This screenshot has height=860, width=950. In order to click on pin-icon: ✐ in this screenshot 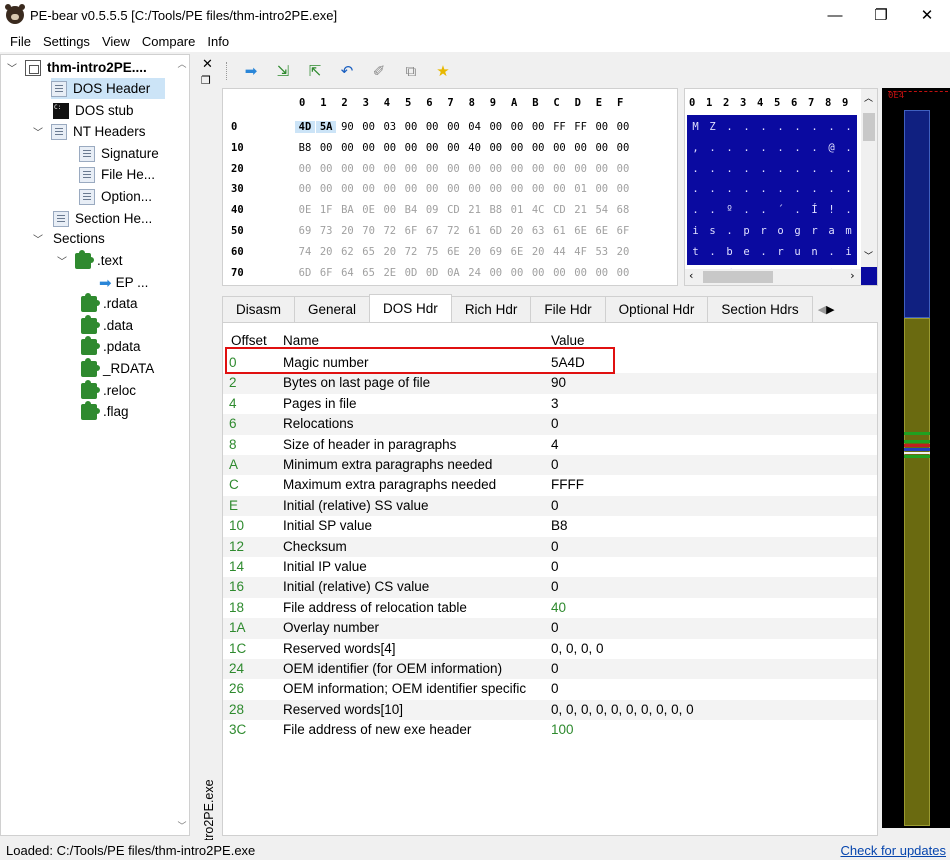, I will do `click(379, 71)`.